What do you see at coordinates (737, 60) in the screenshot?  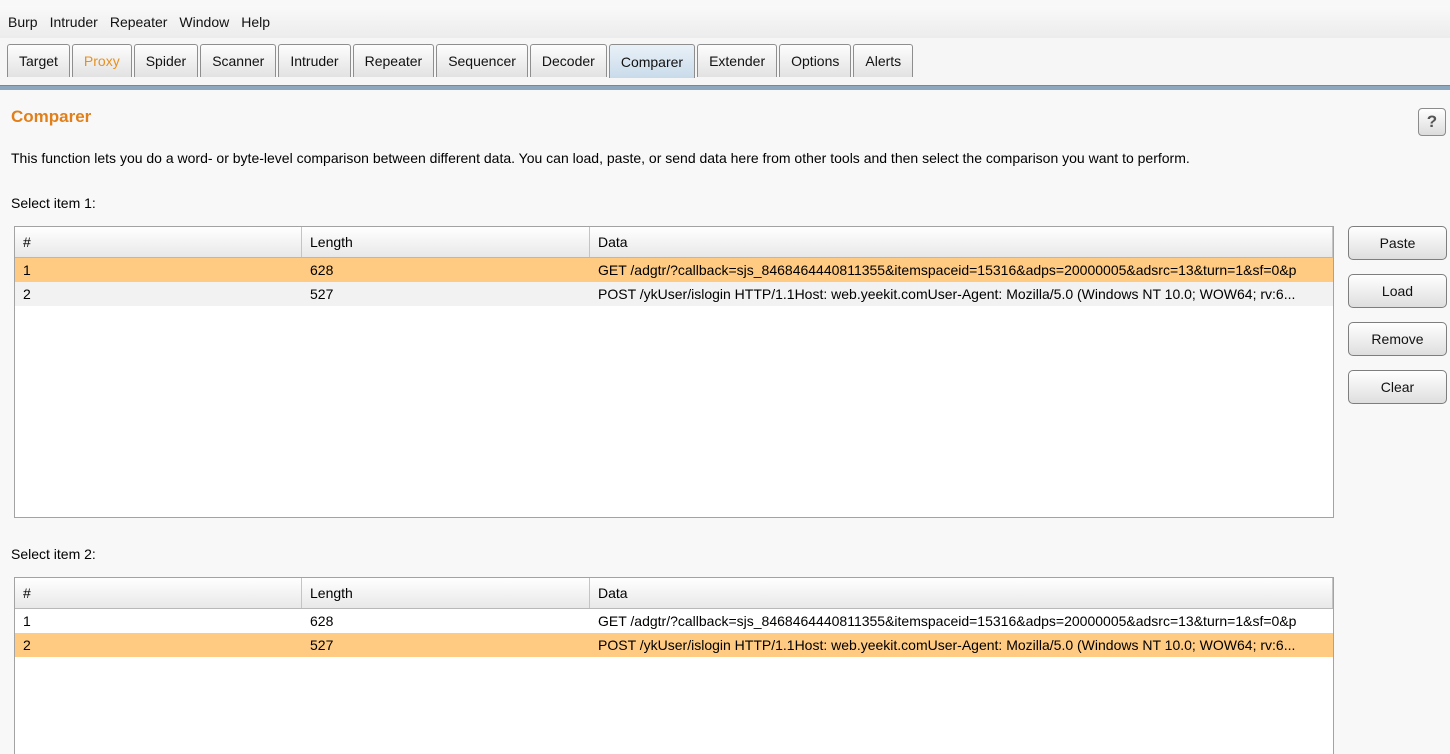 I see `tab-extender: Extender` at bounding box center [737, 60].